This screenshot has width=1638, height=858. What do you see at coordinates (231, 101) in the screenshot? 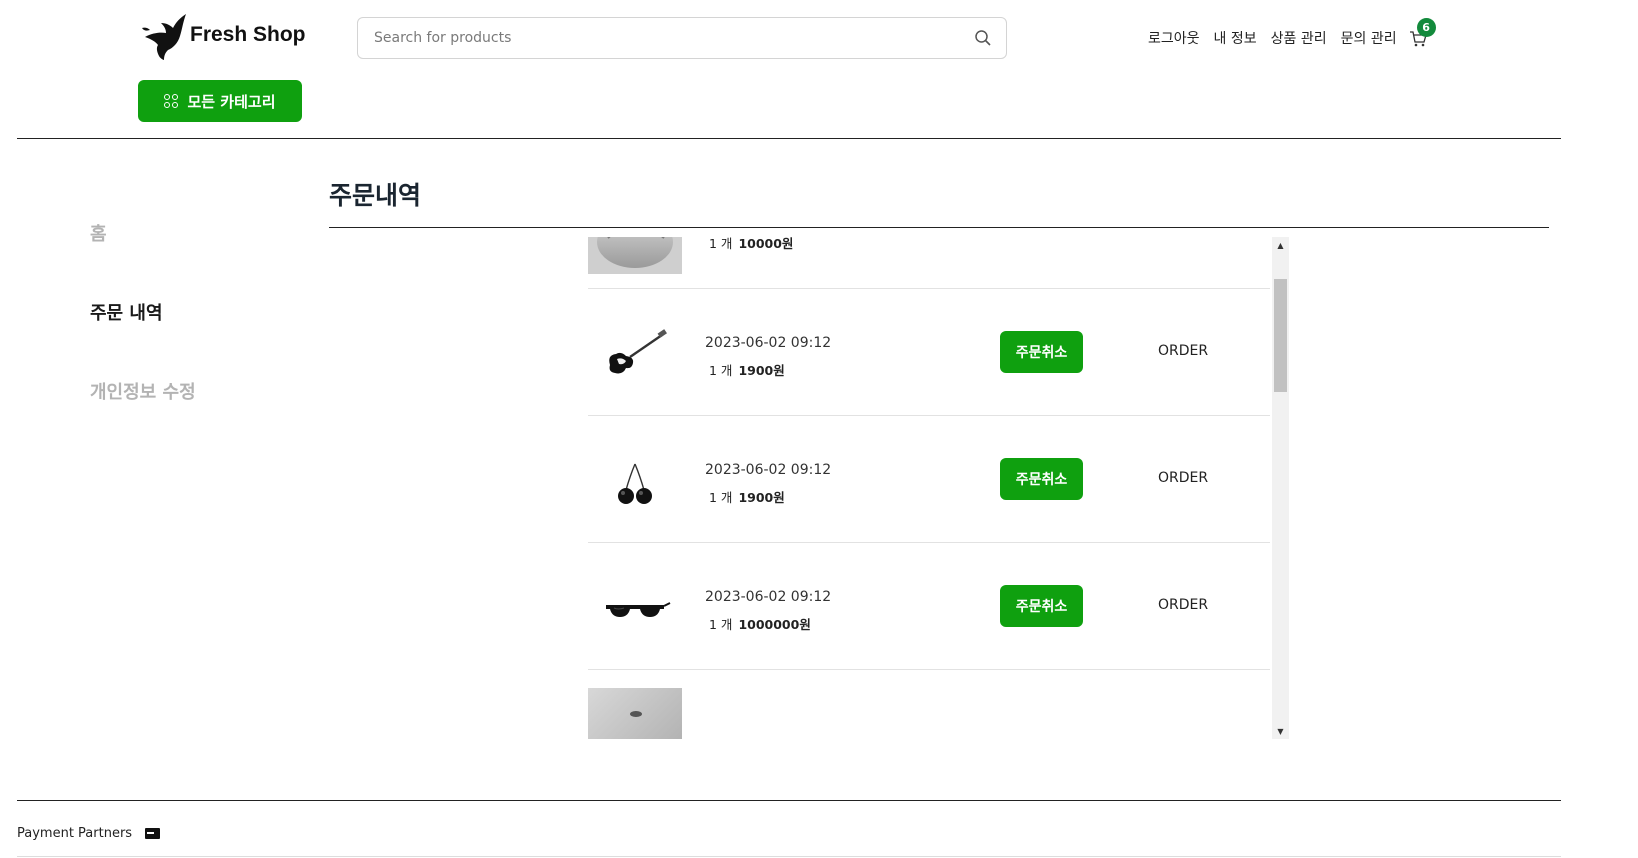
I see `all-categories-label: 모든 카테고리` at bounding box center [231, 101].